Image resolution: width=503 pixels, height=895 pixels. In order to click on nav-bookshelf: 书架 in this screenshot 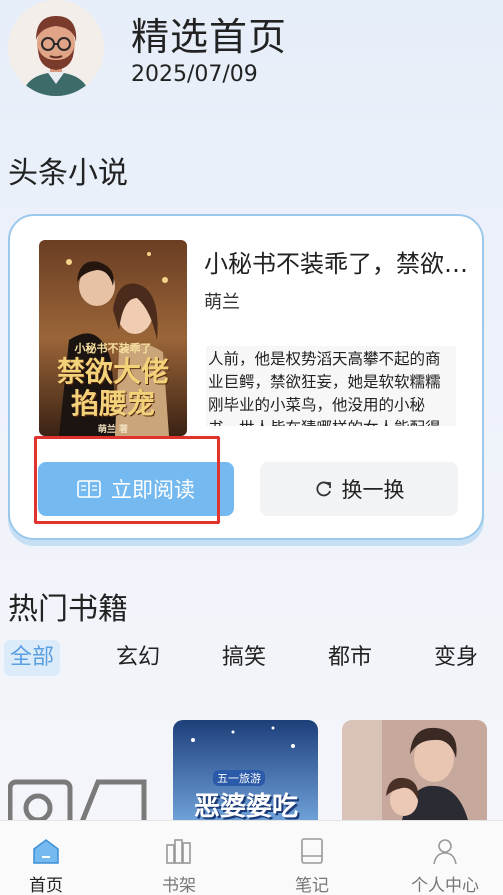, I will do `click(179, 858)`.